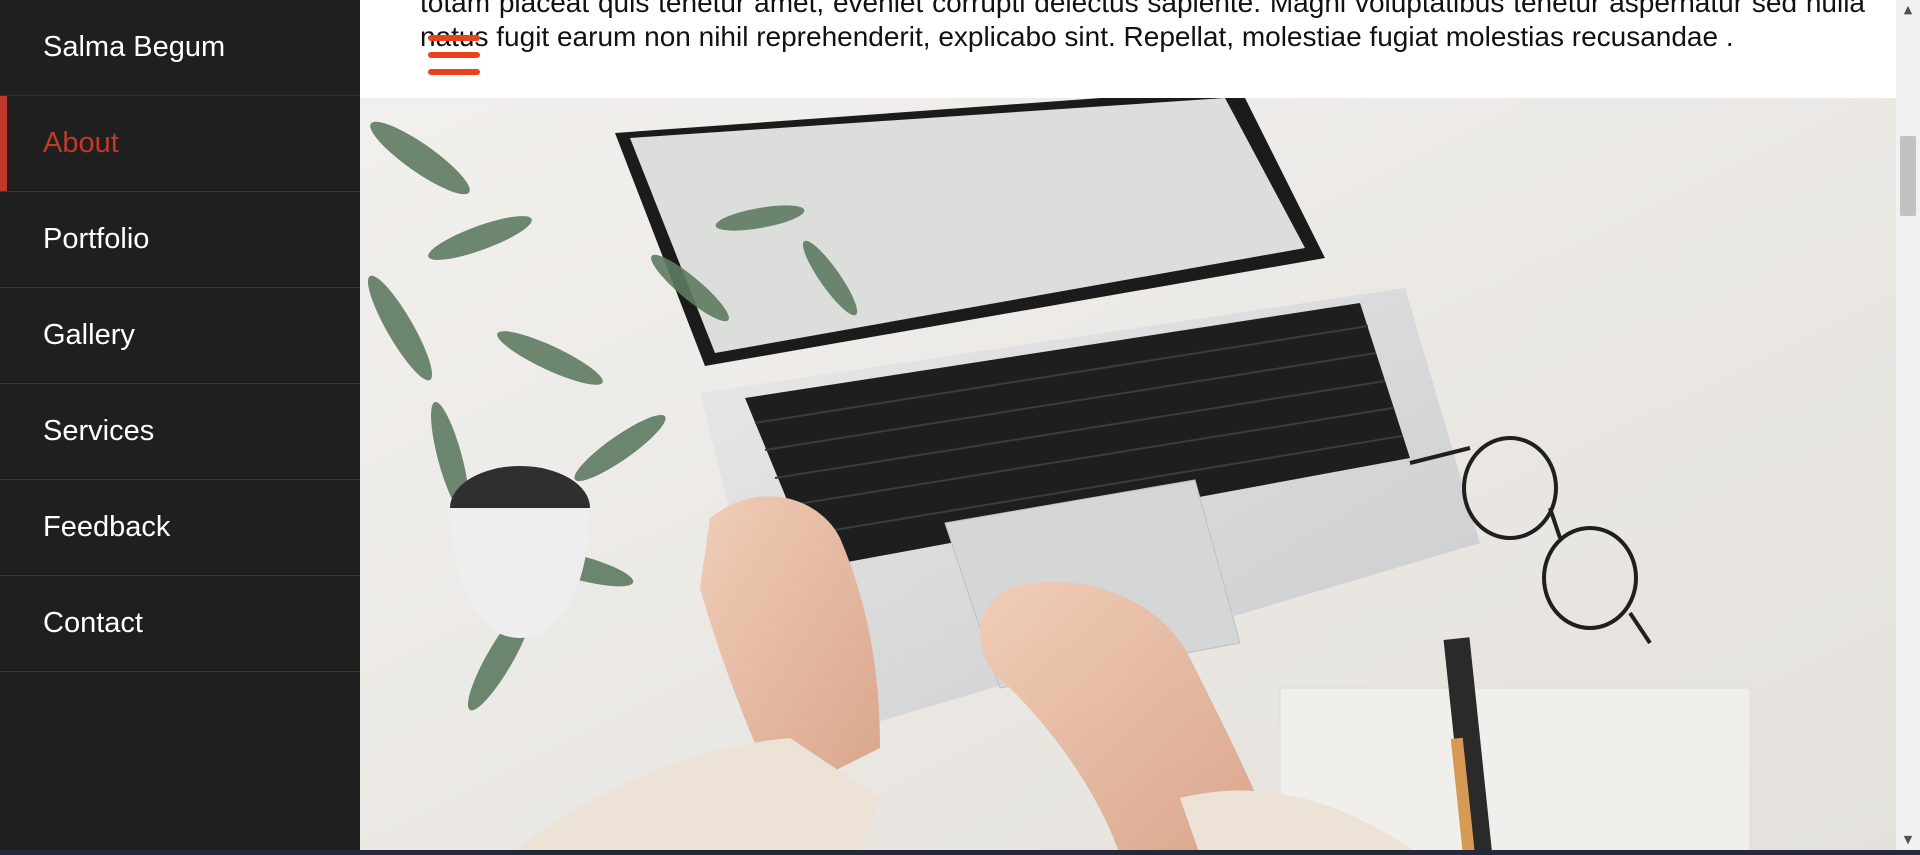 The width and height of the screenshot is (1920, 855). Describe the element at coordinates (1908, 840) in the screenshot. I see `scroll-down-arrow-icon: ▼` at that location.